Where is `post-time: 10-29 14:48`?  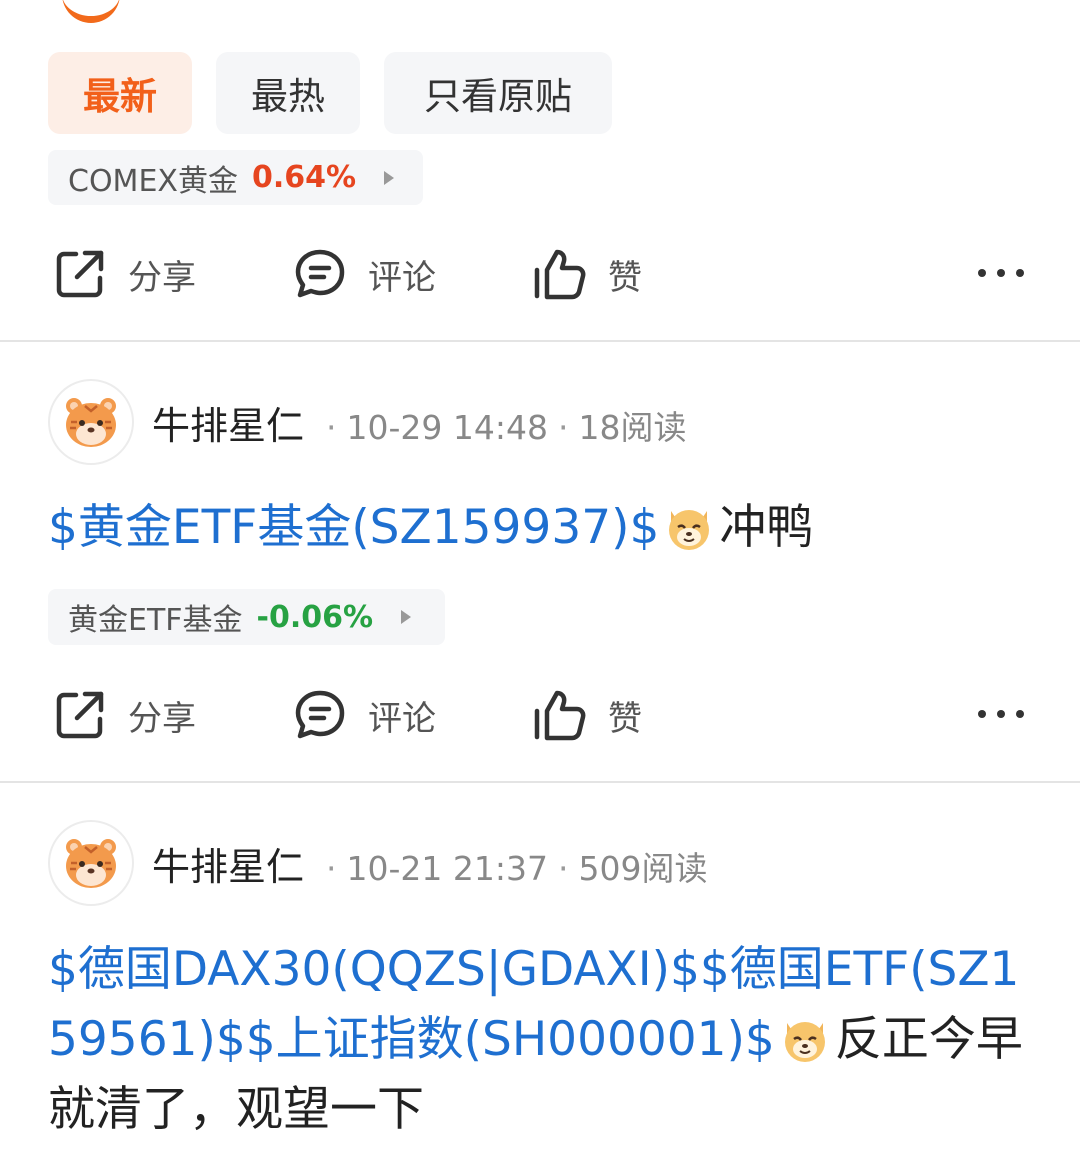
post-time: 10-29 14:48 is located at coordinates (447, 427).